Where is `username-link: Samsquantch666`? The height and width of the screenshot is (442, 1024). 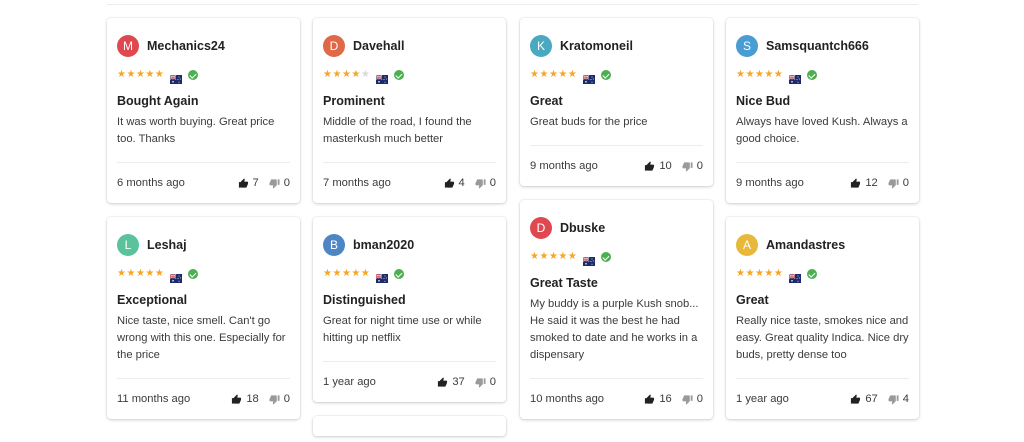
username-link: Samsquantch666 is located at coordinates (817, 46).